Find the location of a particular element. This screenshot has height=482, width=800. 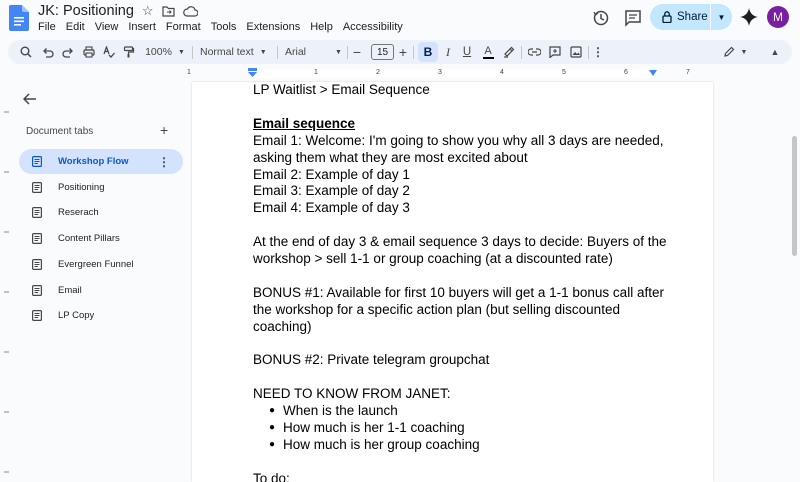

doc-paragraph: Email 3: Example of day 2 is located at coordinates (463, 191).